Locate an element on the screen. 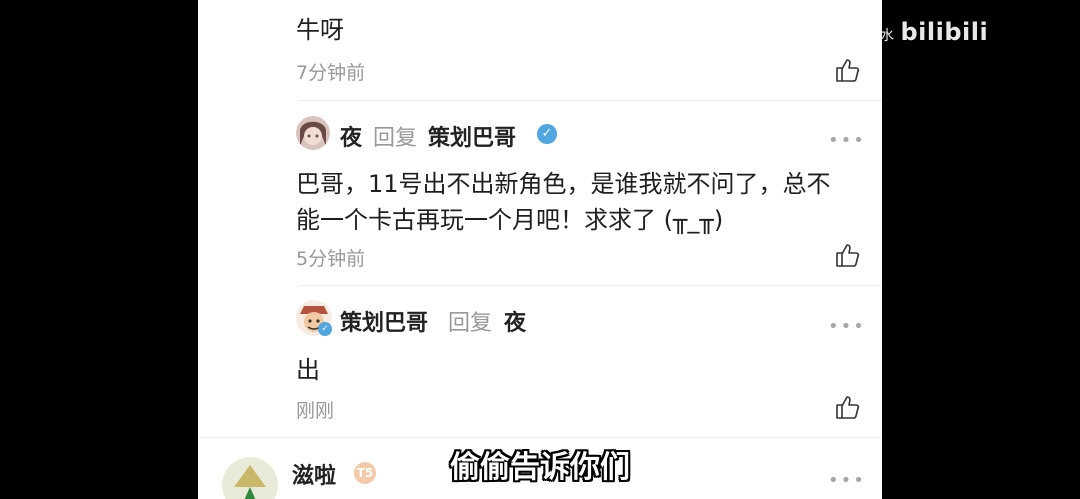 The height and width of the screenshot is (499, 1080). reply-text-line1: 巴哥，11号出不出新角色，是谁我就不问了，总不 is located at coordinates (563, 184).